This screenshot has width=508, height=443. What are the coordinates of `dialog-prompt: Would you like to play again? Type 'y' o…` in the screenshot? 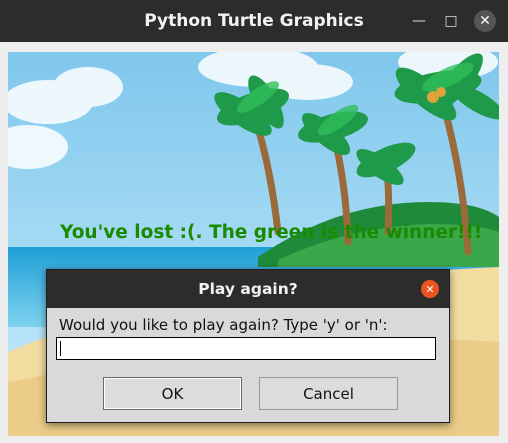 It's located at (223, 325).